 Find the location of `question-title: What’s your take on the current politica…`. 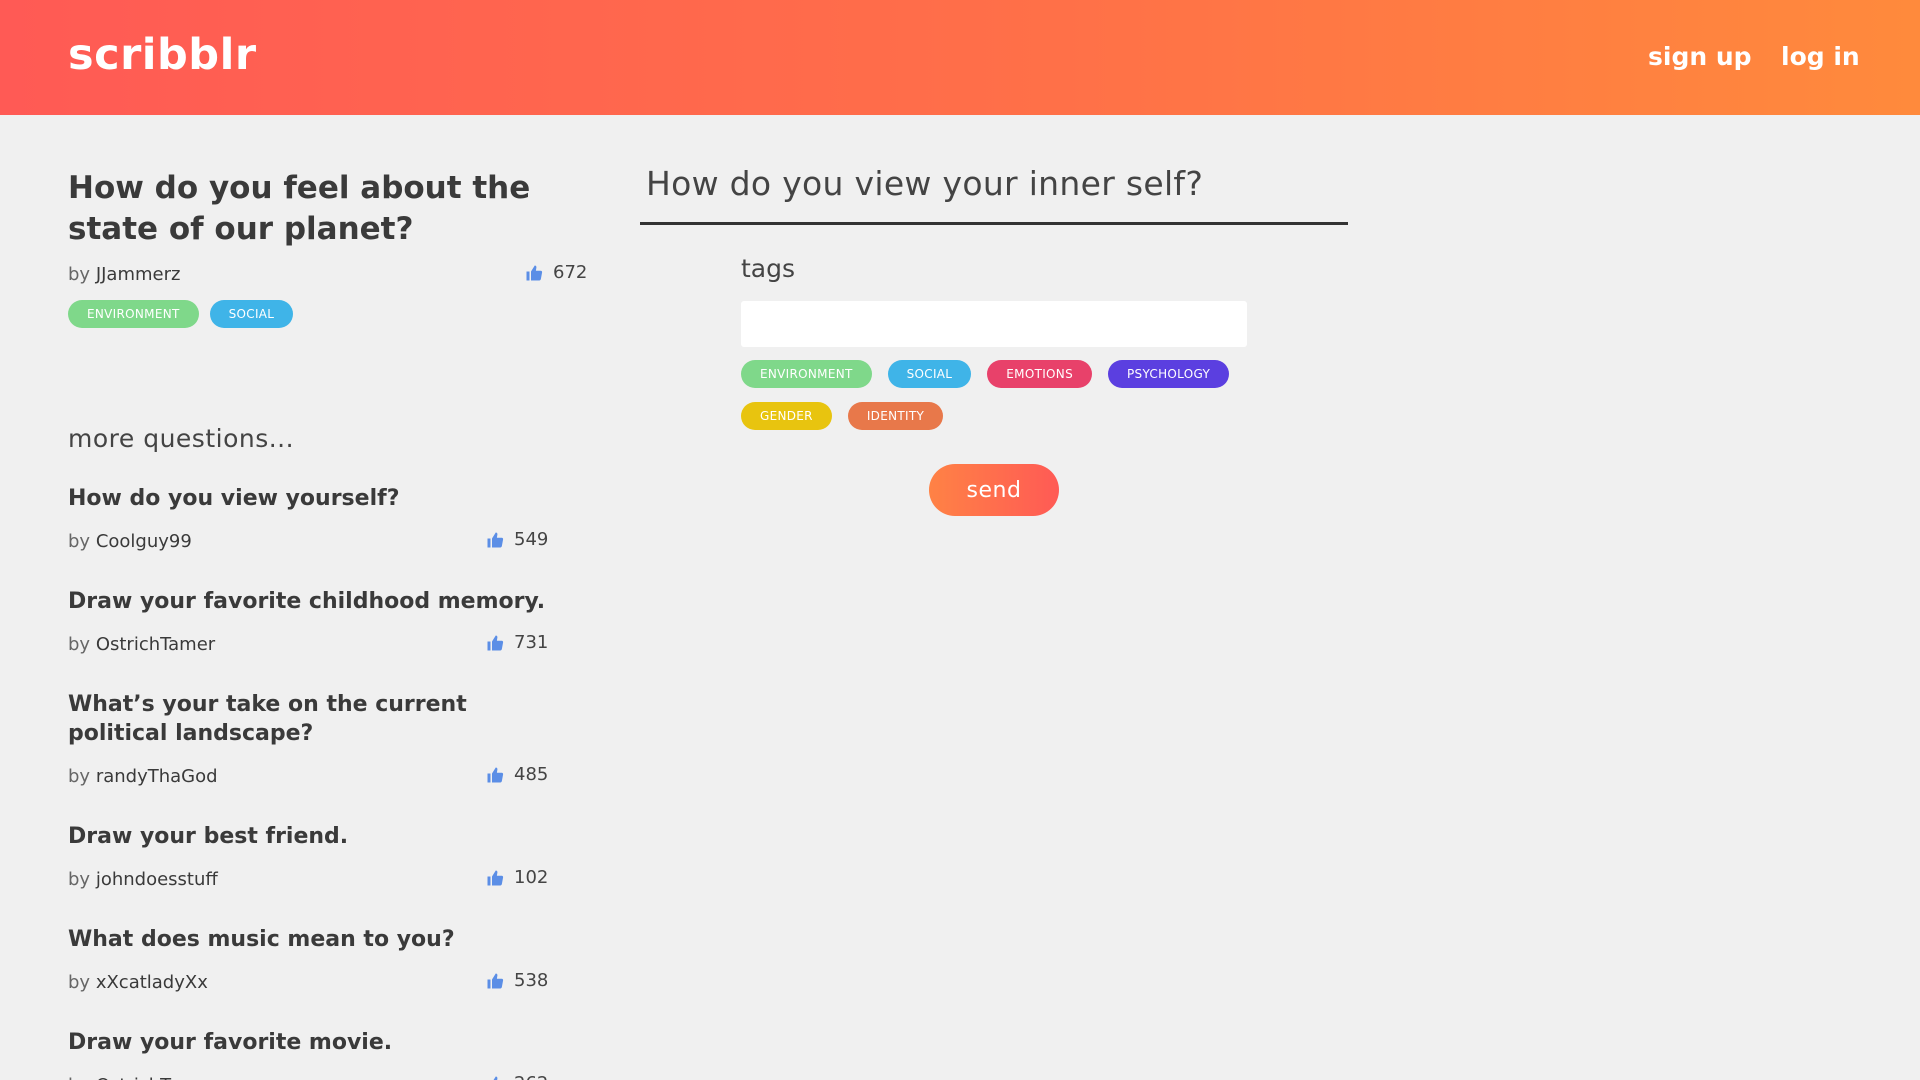

question-title: What’s your take on the current politica… is located at coordinates (308, 719).